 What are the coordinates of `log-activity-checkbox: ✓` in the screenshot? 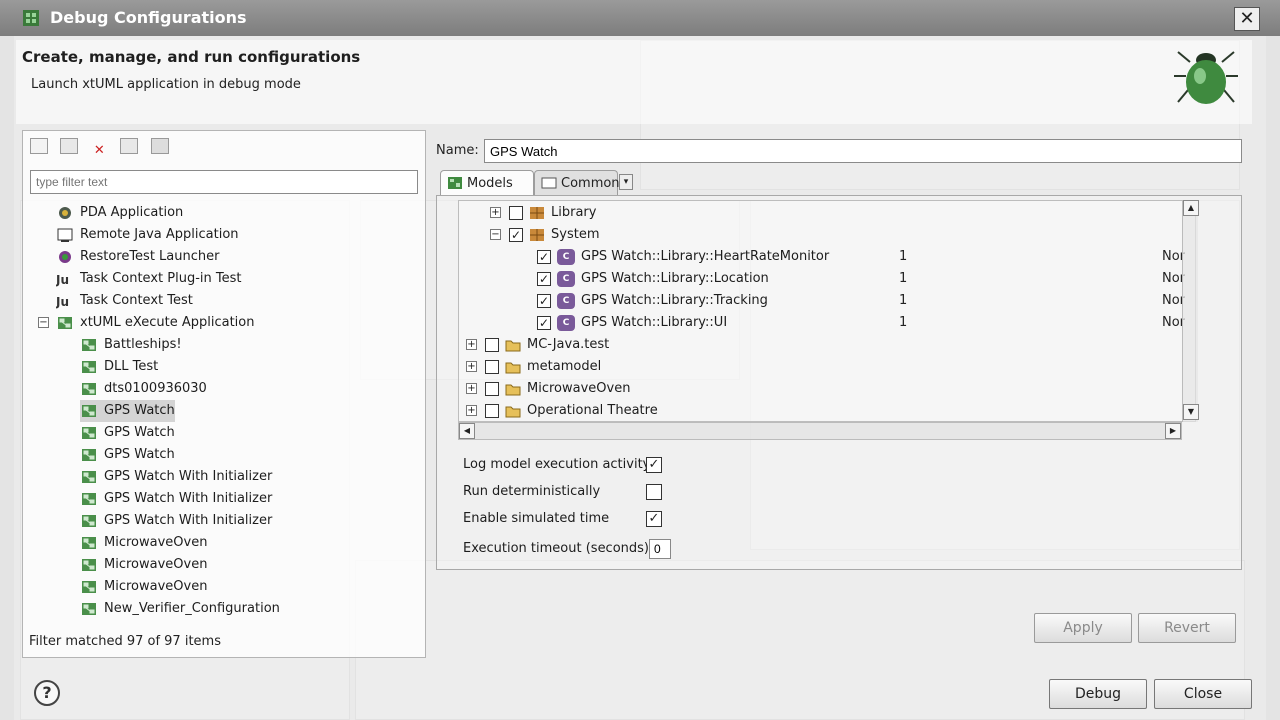 It's located at (654, 465).